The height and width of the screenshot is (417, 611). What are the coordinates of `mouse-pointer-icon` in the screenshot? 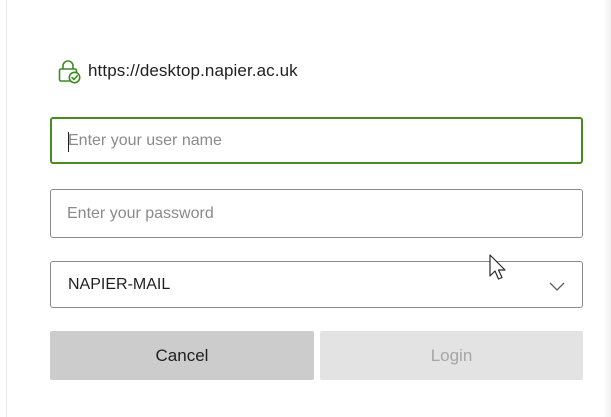 It's located at (500, 270).